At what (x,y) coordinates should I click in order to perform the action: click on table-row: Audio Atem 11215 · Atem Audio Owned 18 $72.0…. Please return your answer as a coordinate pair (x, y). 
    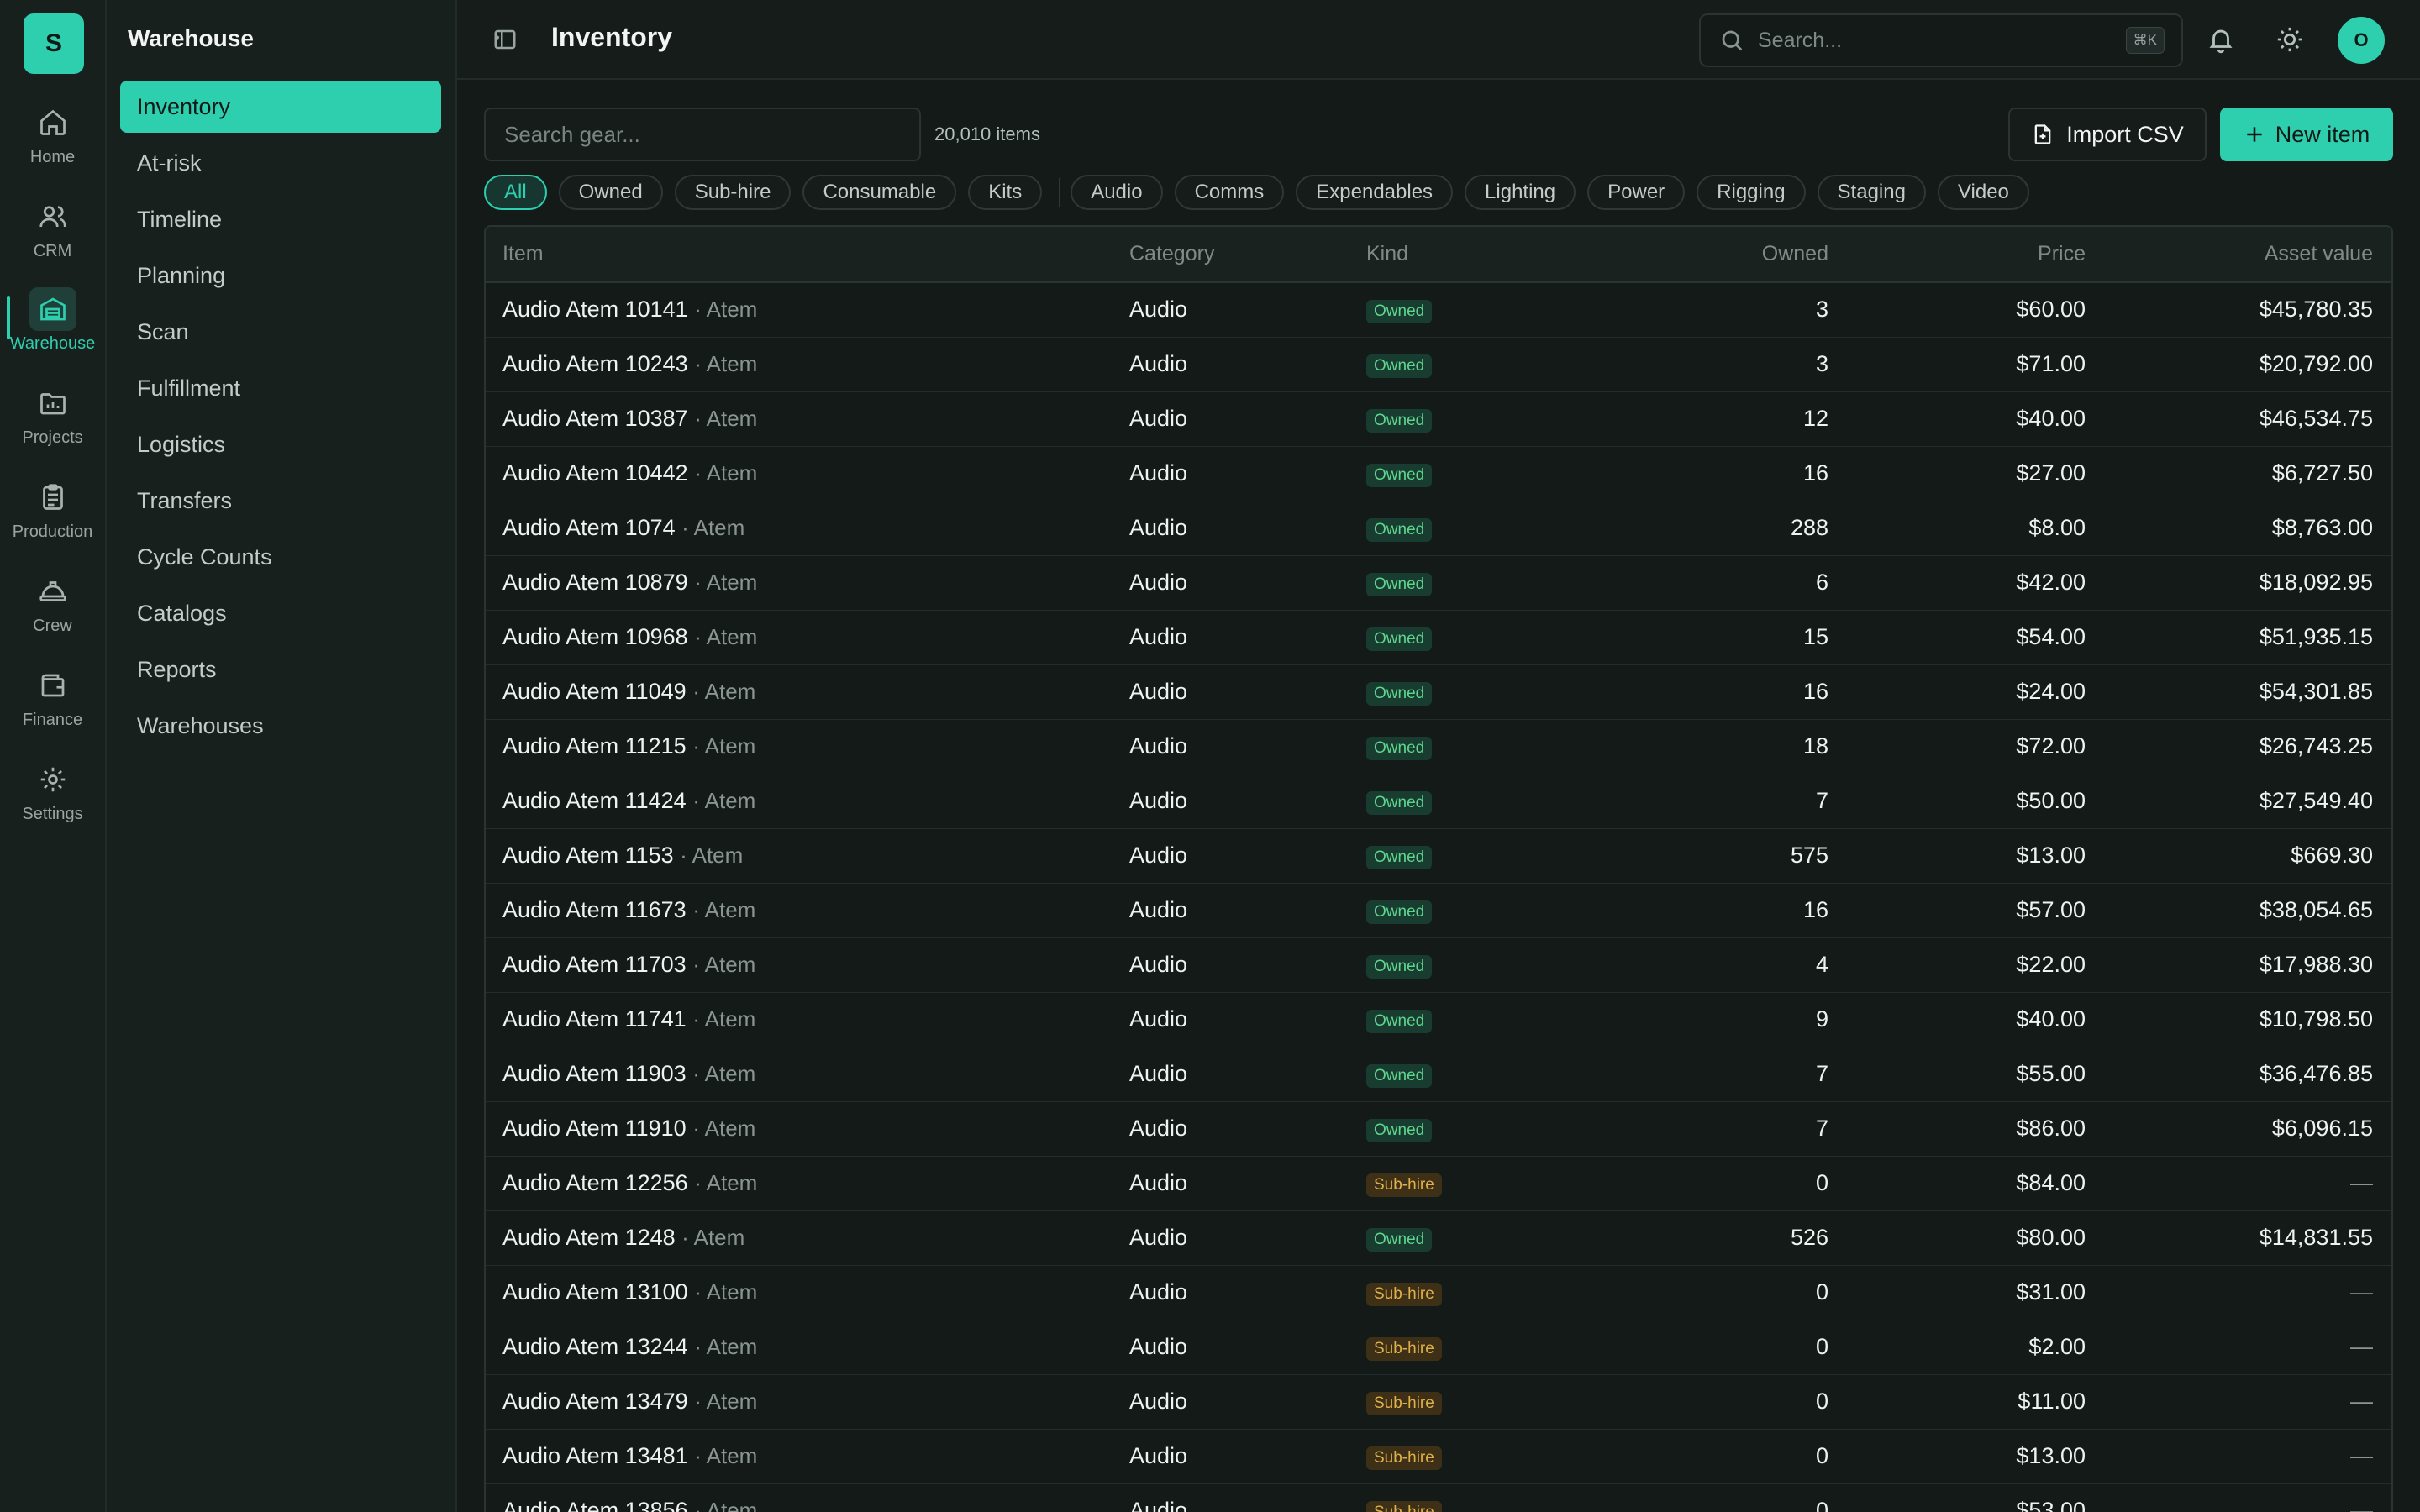
    Looking at the image, I should click on (1438, 746).